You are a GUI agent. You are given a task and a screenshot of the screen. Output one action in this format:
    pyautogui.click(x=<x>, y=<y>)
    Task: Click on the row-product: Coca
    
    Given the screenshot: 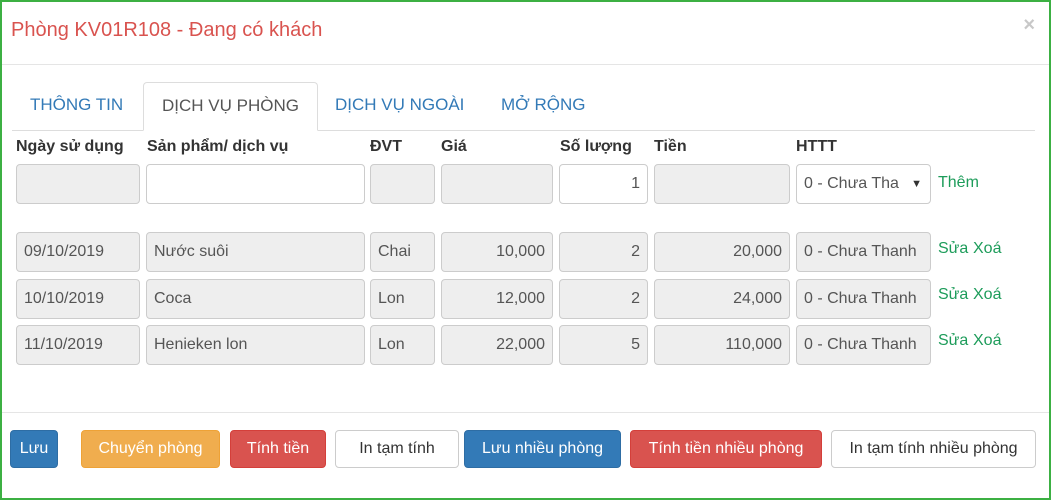 What is the action you would take?
    pyautogui.click(x=255, y=299)
    